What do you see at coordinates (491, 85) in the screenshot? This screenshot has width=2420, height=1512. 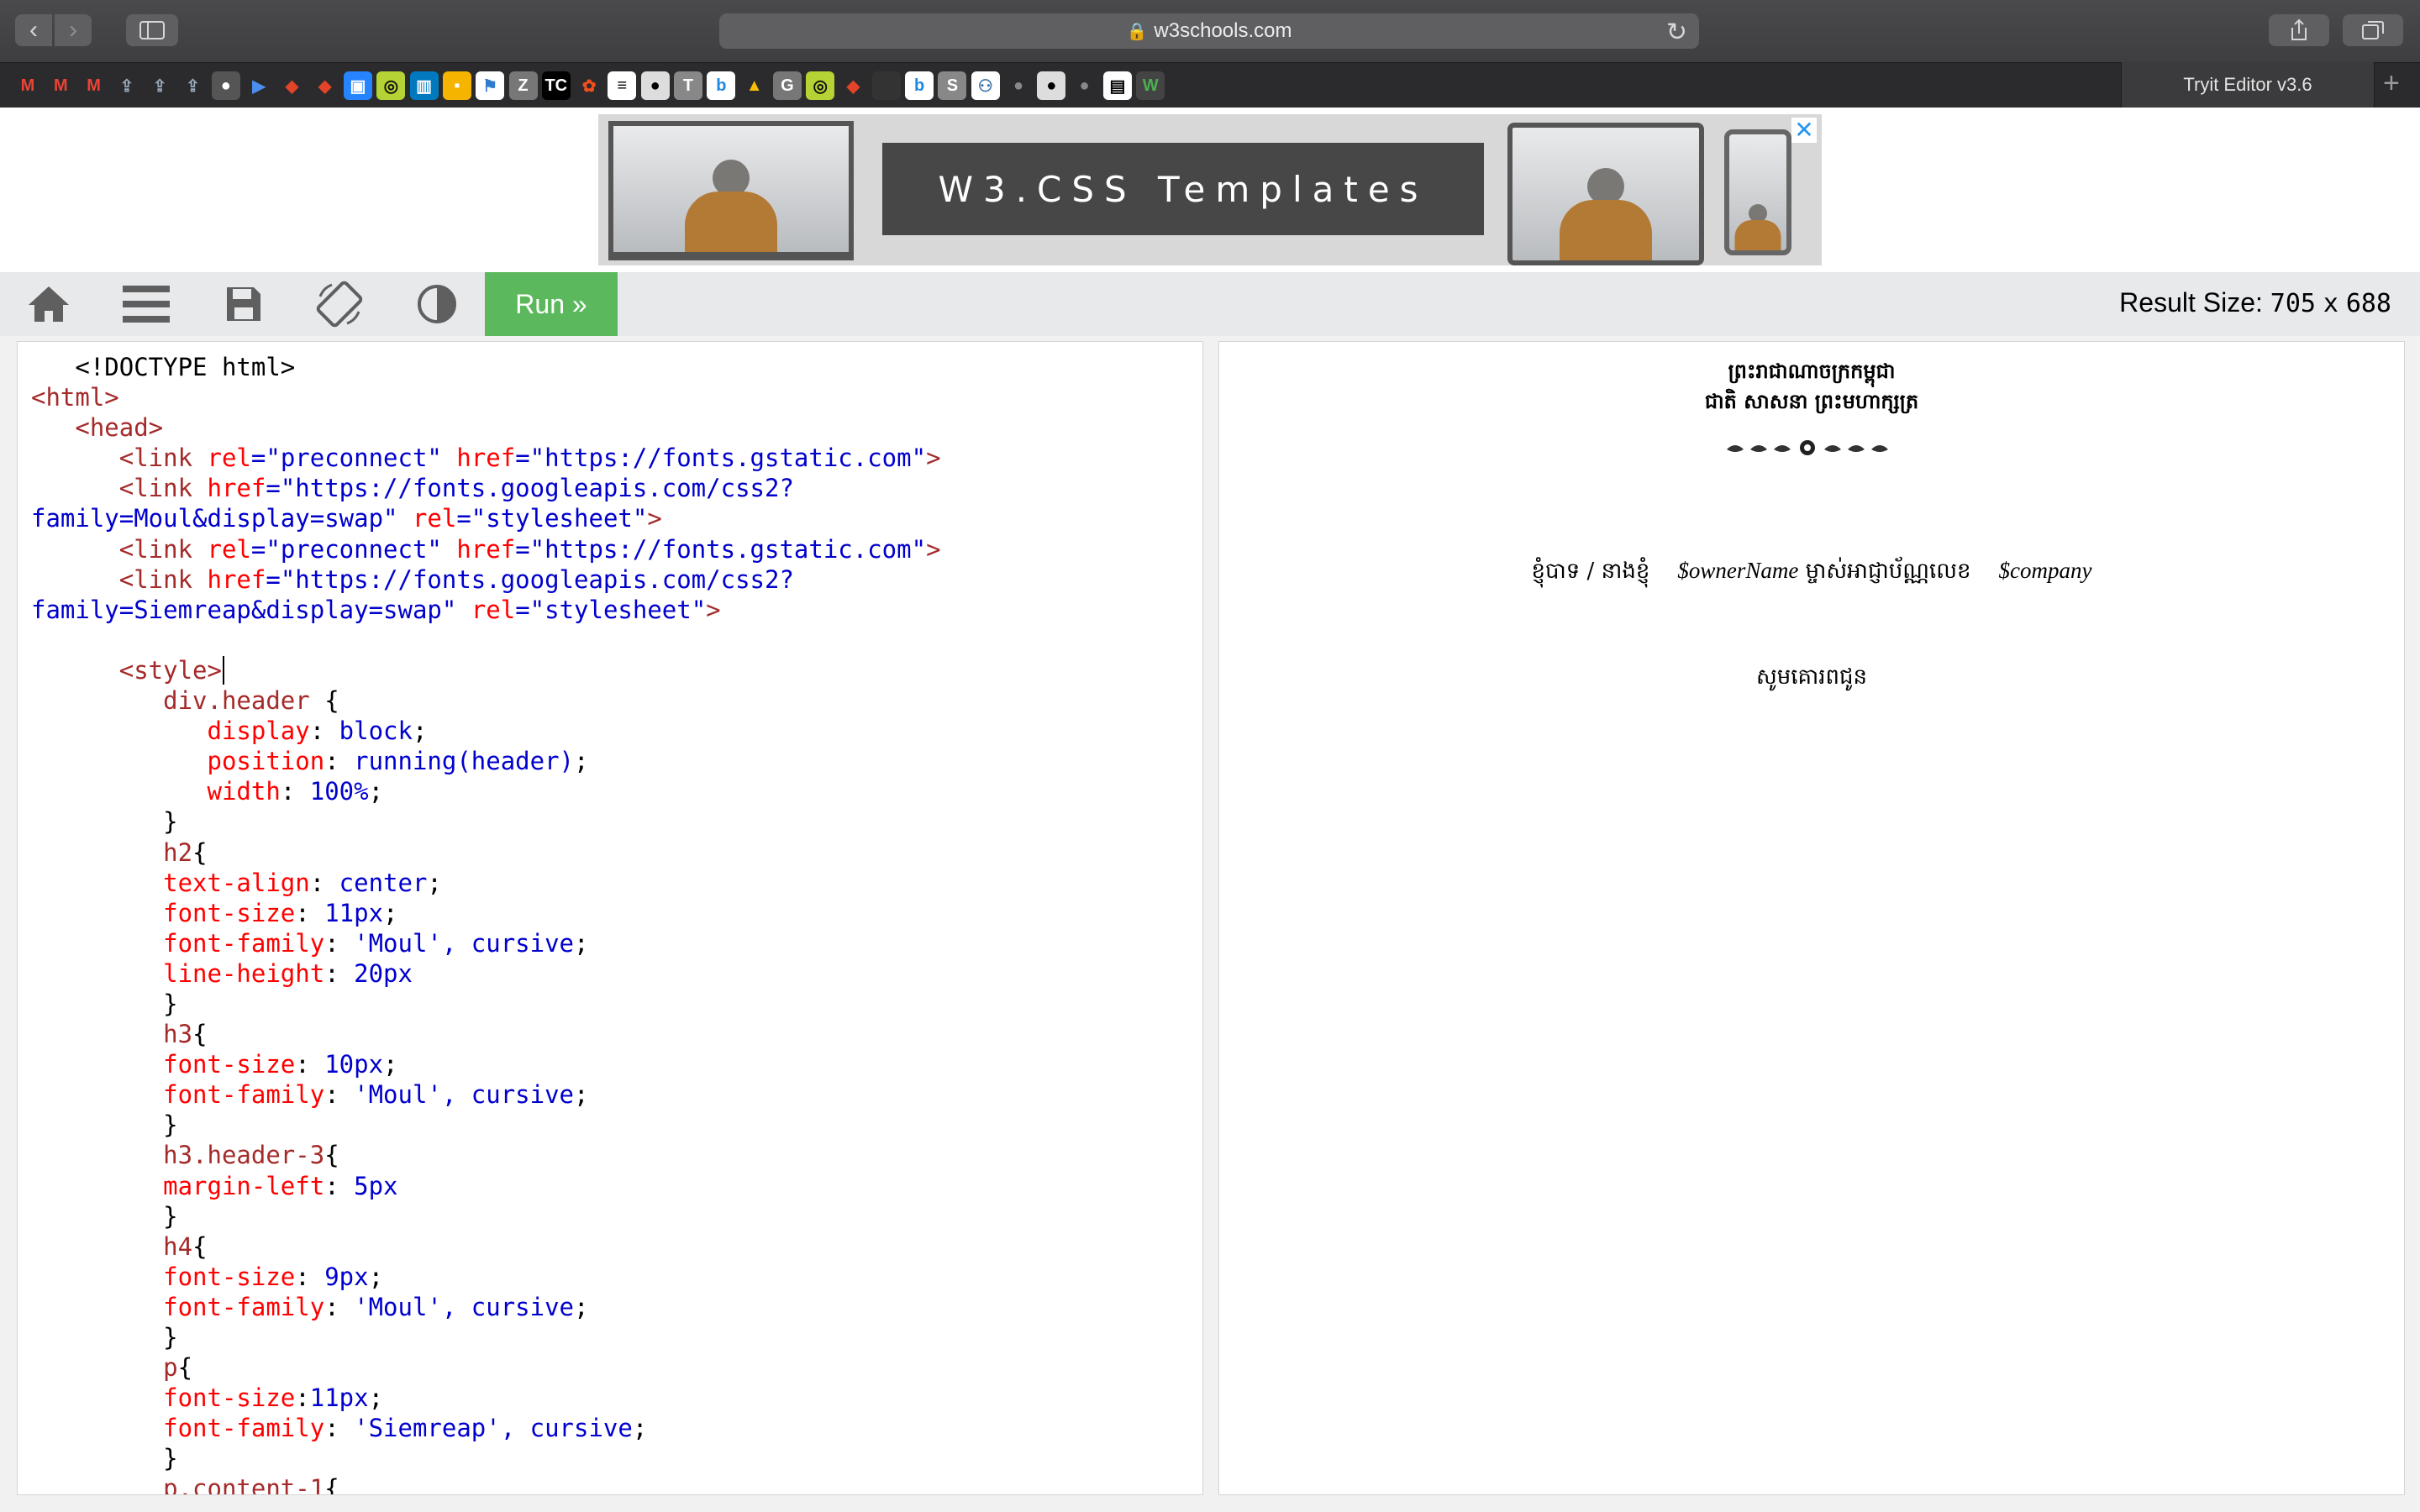 I see `bookmark-flag-icon: ⚑` at bounding box center [491, 85].